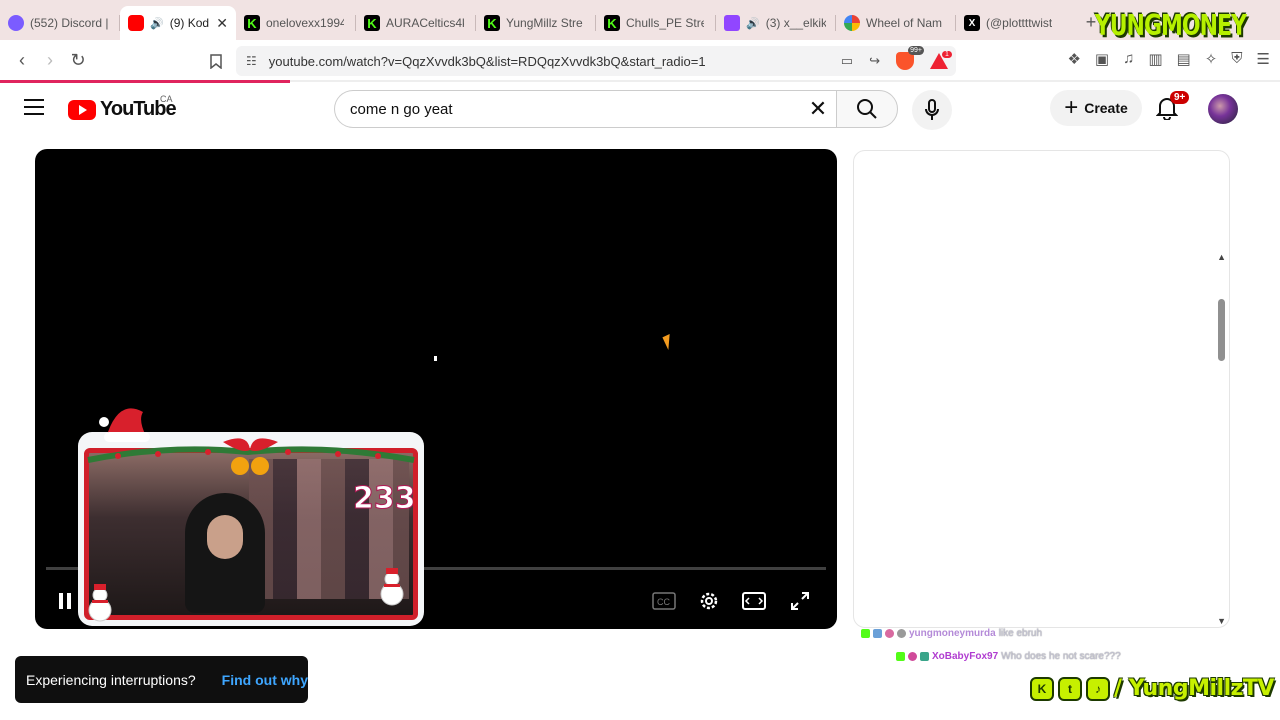 This screenshot has width=1280, height=720. I want to click on cast-icon: ▭, so click(847, 61).